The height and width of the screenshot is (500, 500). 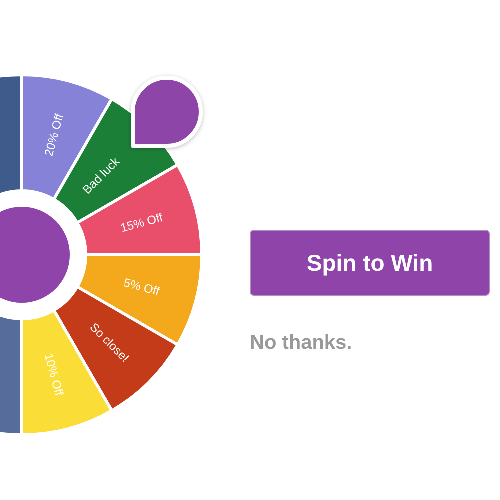 I want to click on segment-label: 15% Off, so click(x=141, y=223).